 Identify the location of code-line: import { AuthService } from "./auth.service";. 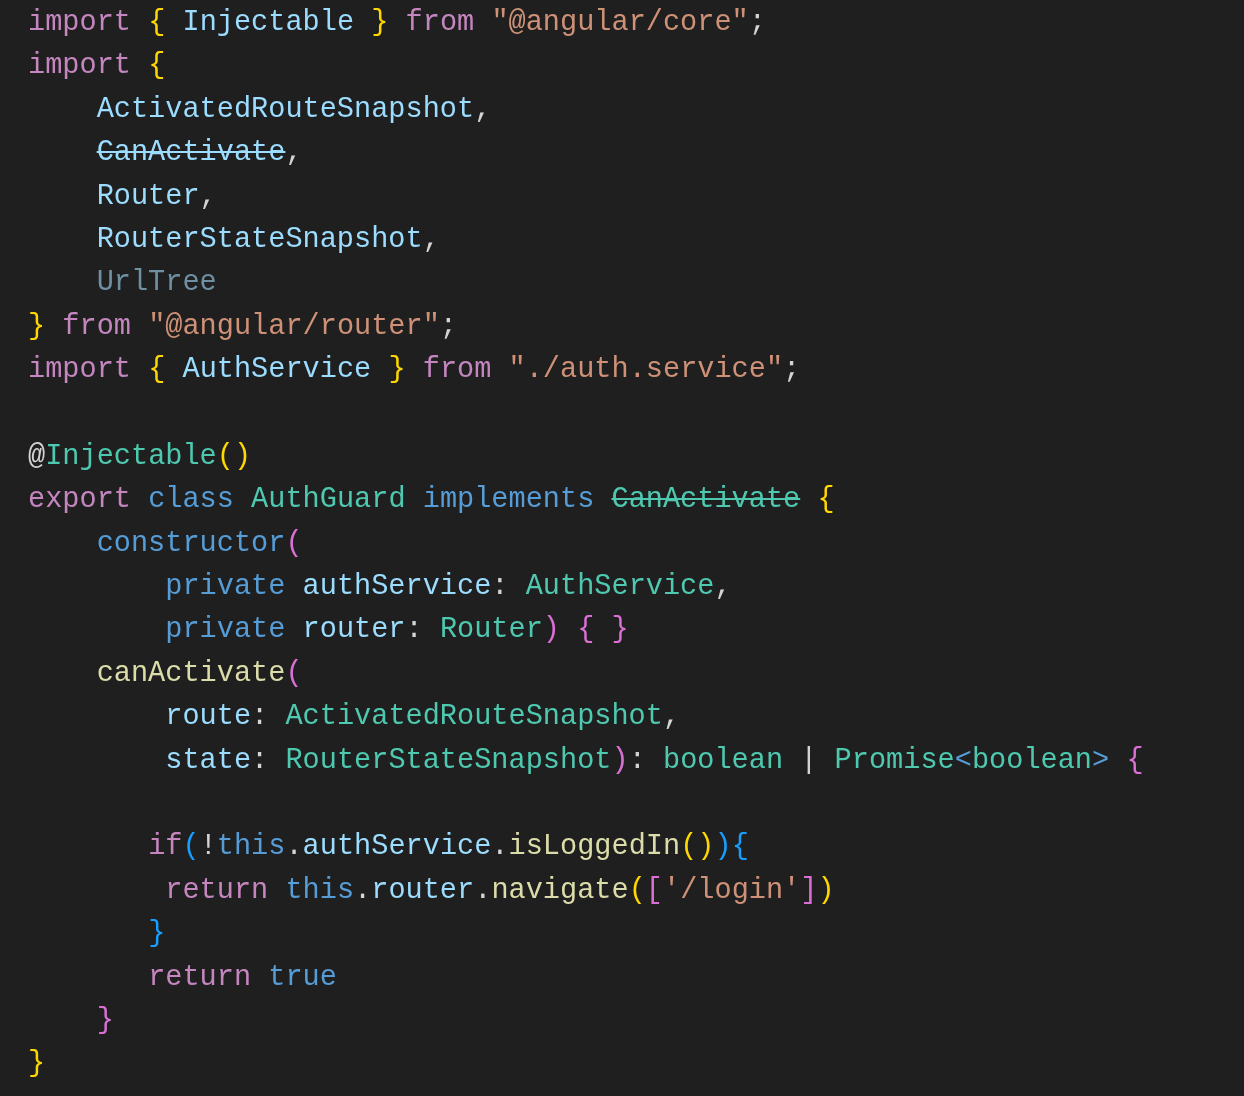
(414, 370).